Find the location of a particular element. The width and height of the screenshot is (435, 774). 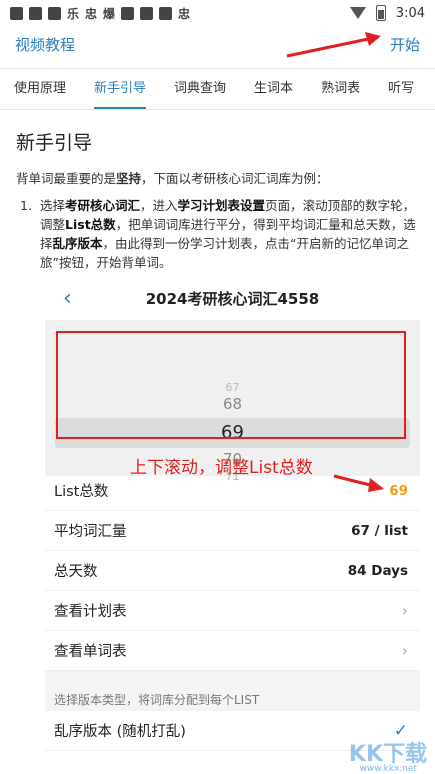

row-label: List总数 is located at coordinates (81, 492).